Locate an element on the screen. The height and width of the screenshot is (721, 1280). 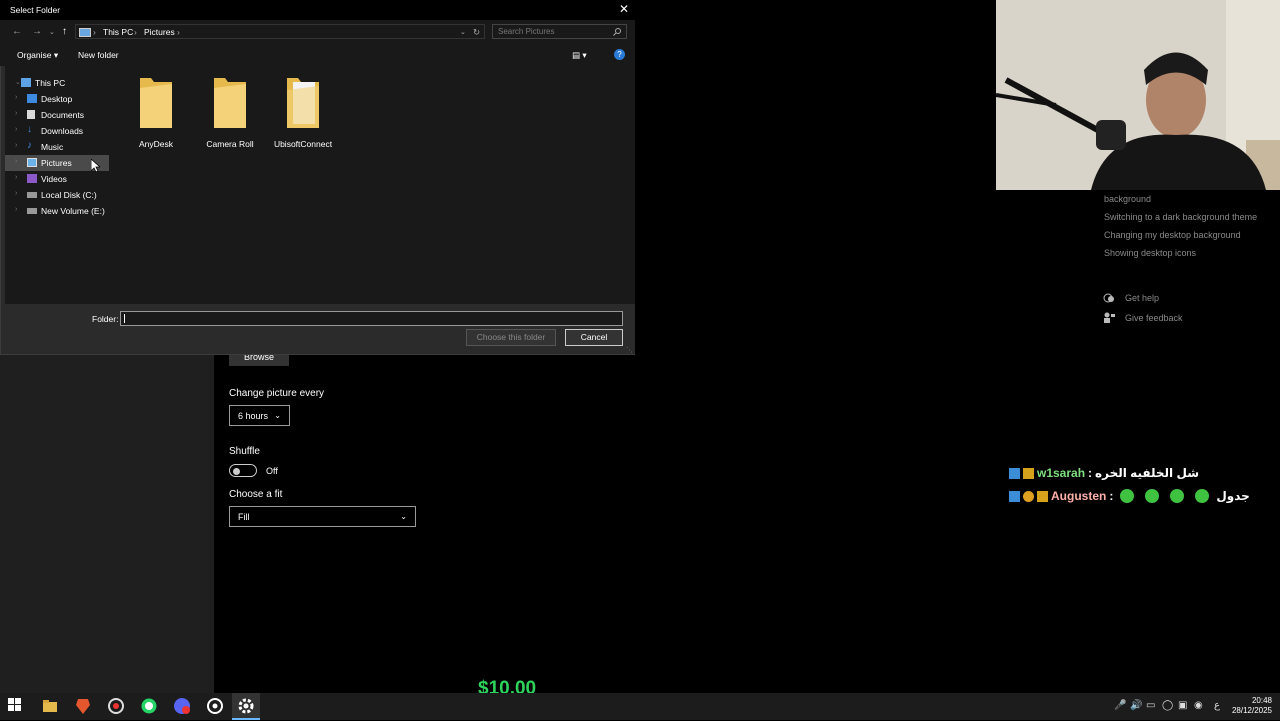
back-arrow-icon: ← is located at coordinates (17, 31).